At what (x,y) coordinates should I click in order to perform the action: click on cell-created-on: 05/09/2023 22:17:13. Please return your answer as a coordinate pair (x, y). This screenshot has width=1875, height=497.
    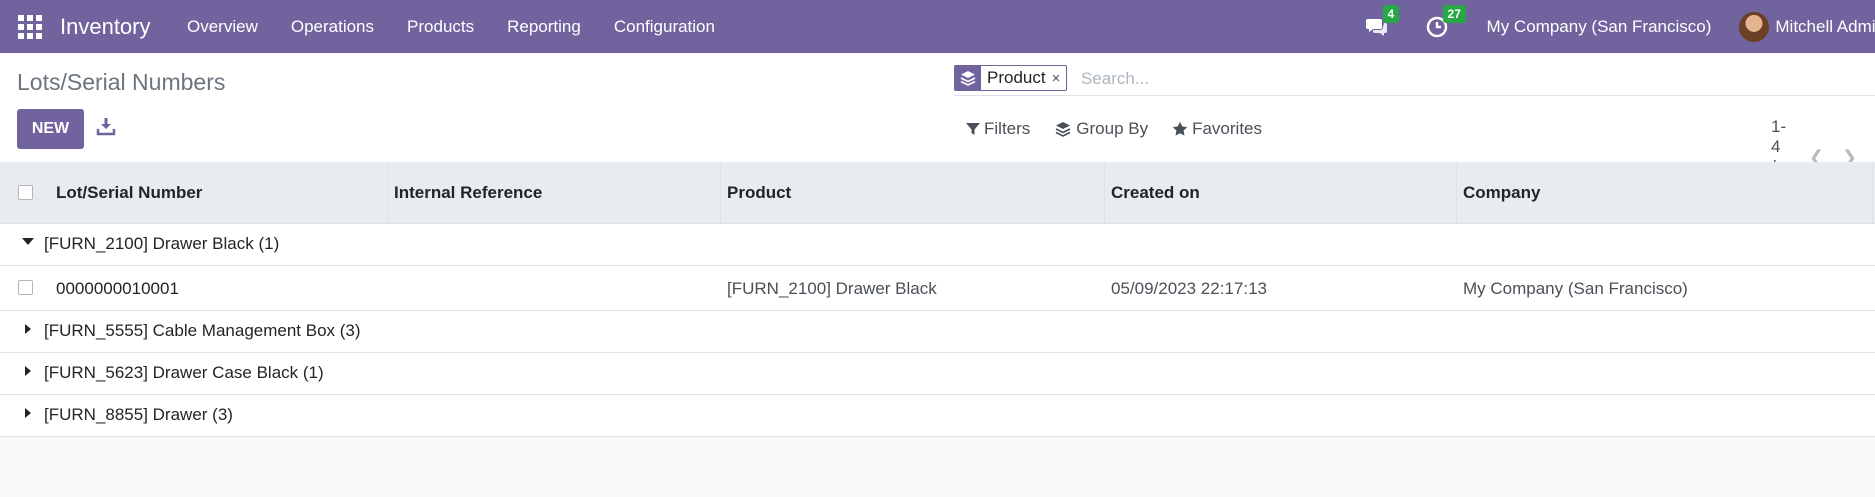
    Looking at the image, I should click on (1189, 288).